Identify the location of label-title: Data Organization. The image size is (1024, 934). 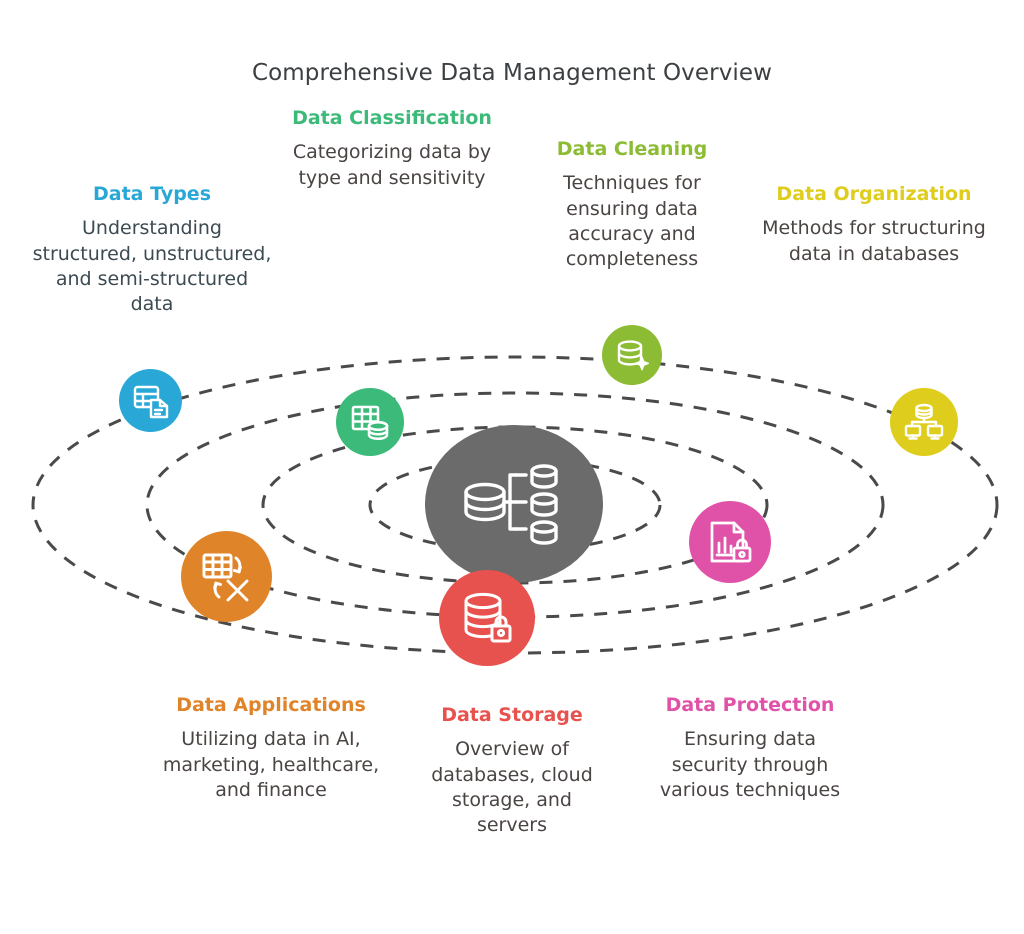
(874, 194).